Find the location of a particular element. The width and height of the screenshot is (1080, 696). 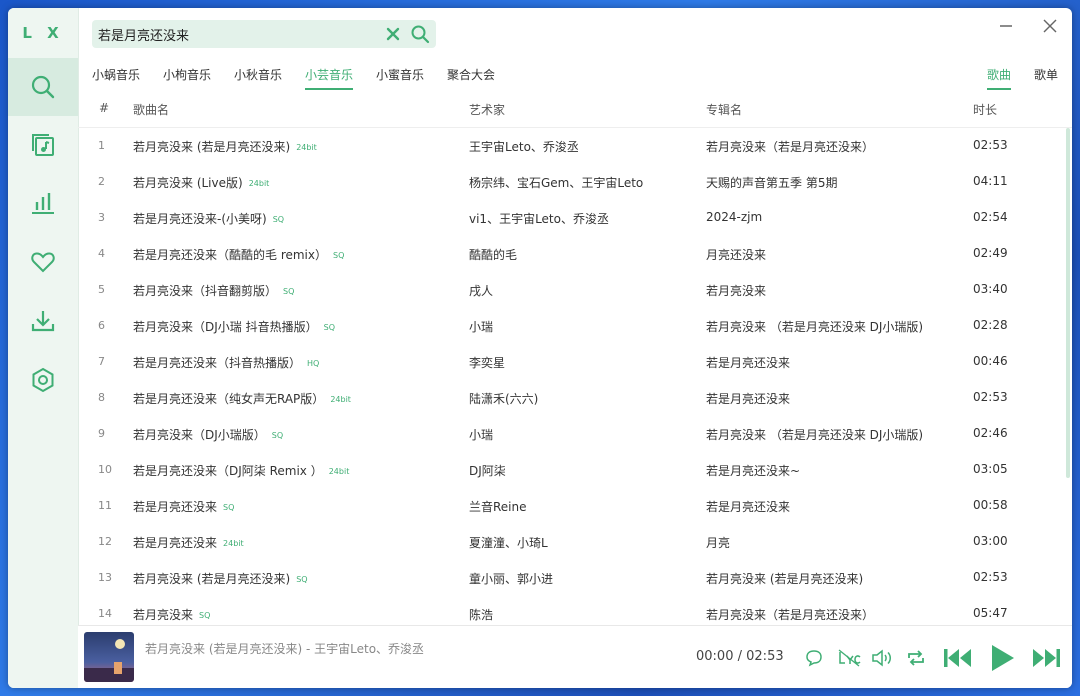

nav-favorites is located at coordinates (43, 262).